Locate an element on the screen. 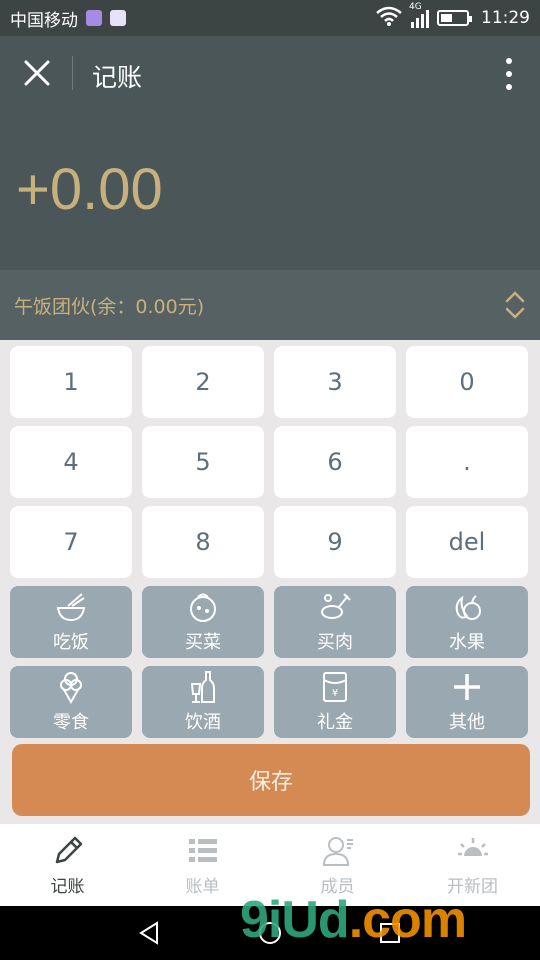 Image resolution: width=540 pixels, height=960 pixels. bottle-icon is located at coordinates (202, 687).